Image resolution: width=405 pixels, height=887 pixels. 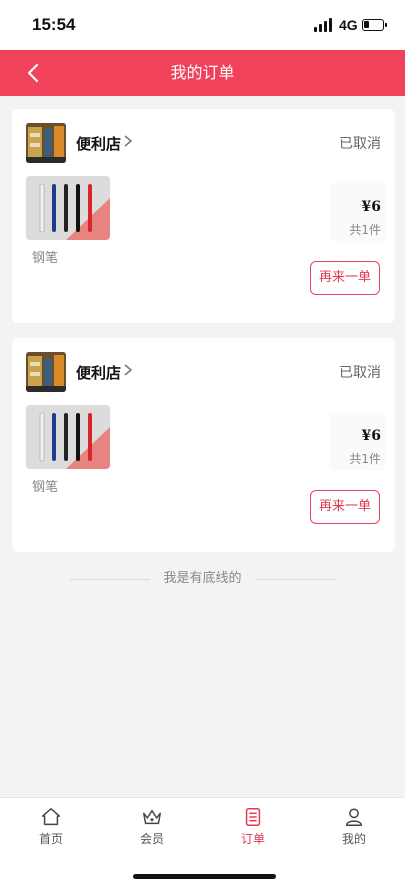 What do you see at coordinates (51, 828) in the screenshot?
I see `tab-home: 首页` at bounding box center [51, 828].